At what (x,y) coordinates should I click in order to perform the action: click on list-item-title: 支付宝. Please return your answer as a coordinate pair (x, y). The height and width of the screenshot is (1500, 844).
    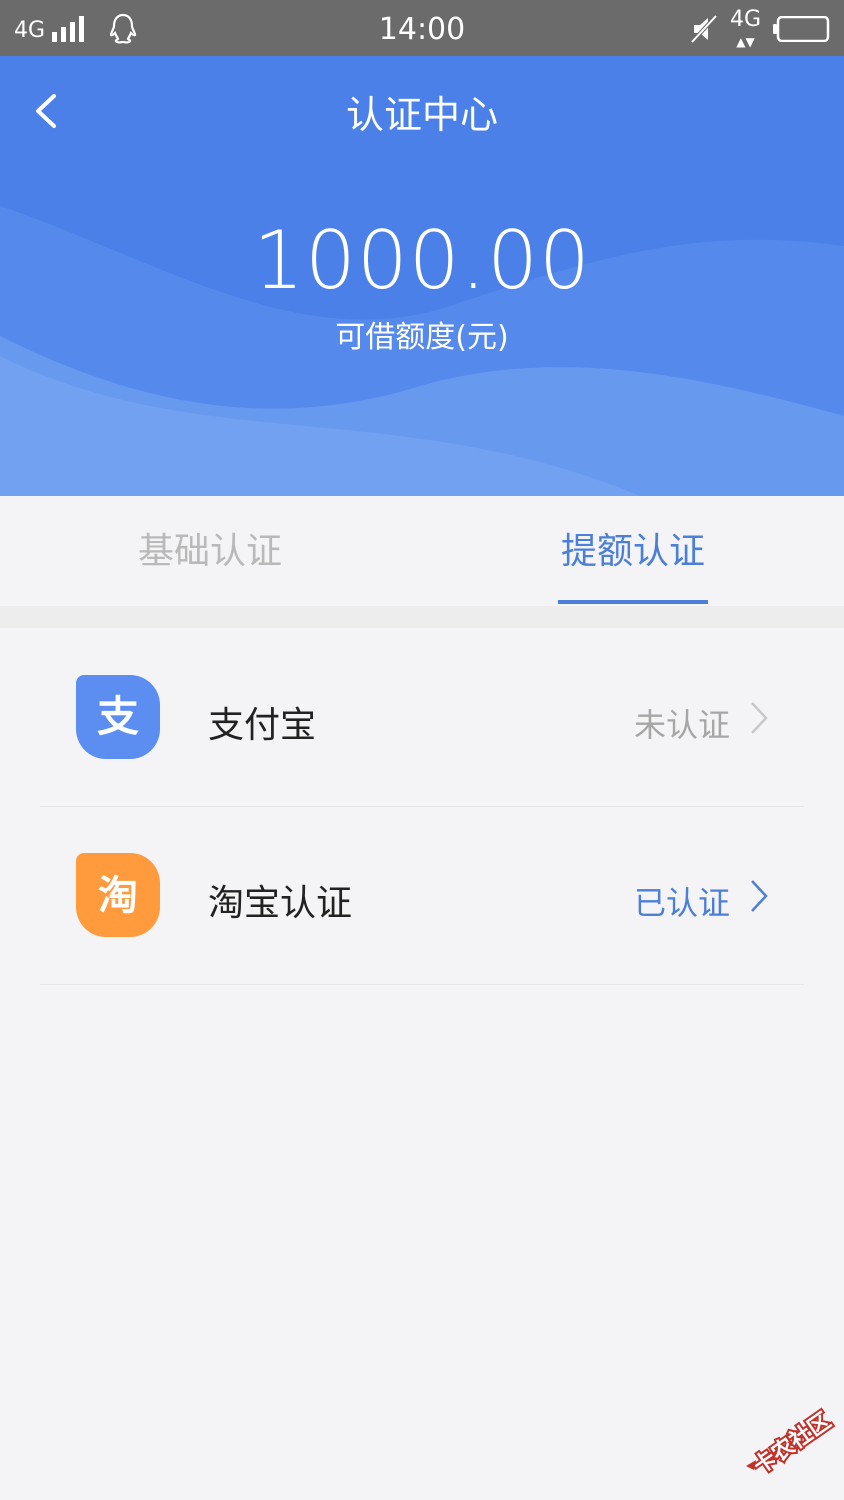
    Looking at the image, I should click on (262, 725).